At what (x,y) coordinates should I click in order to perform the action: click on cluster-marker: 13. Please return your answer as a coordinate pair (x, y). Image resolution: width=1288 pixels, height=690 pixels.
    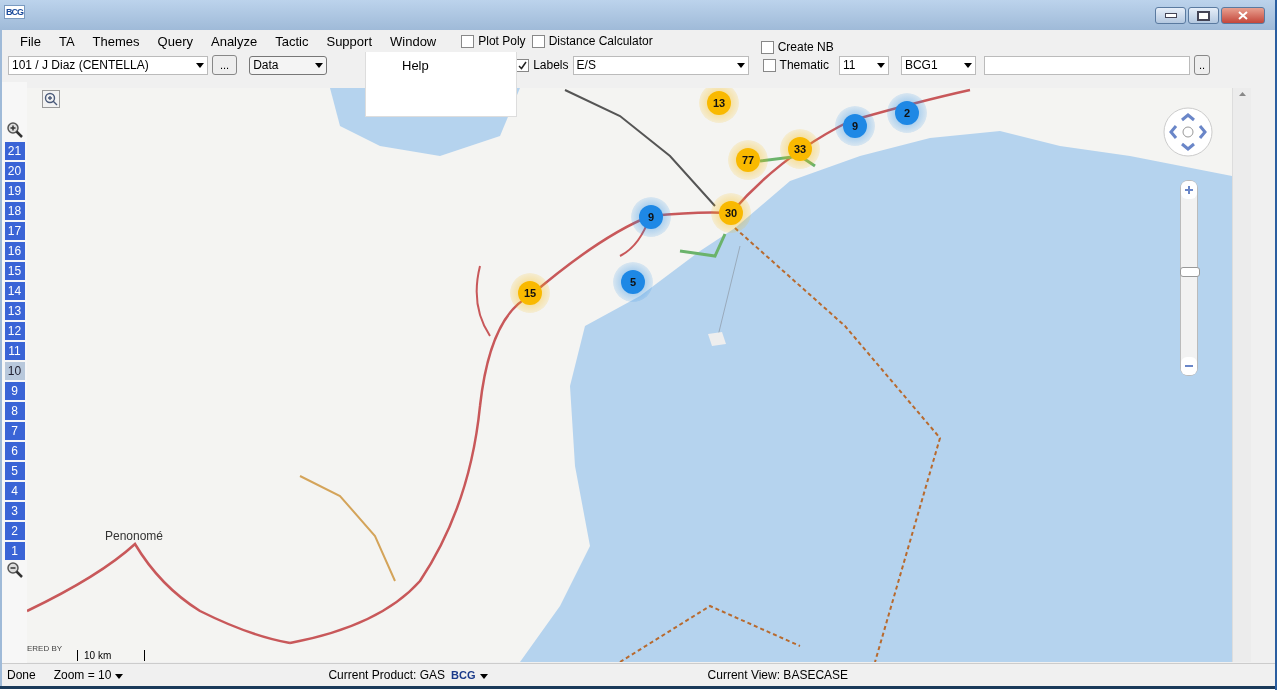
    Looking at the image, I should click on (719, 105).